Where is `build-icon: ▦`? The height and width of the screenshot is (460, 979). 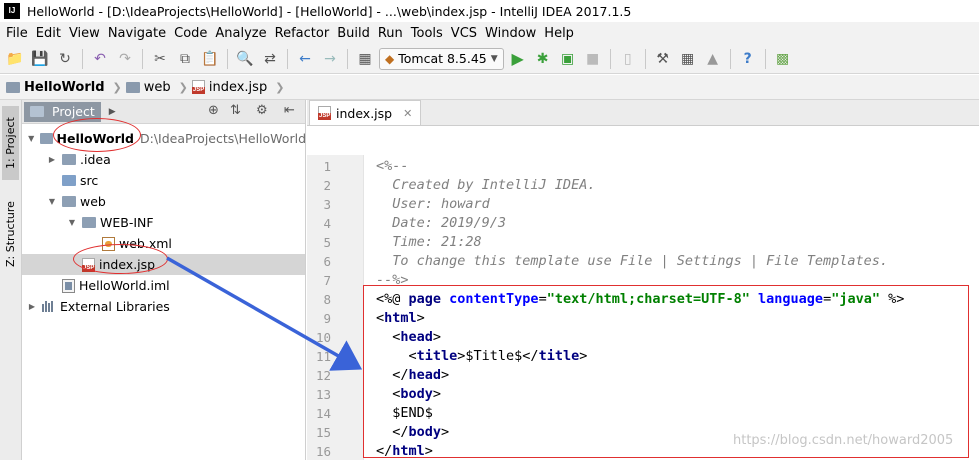 build-icon: ▦ is located at coordinates (365, 59).